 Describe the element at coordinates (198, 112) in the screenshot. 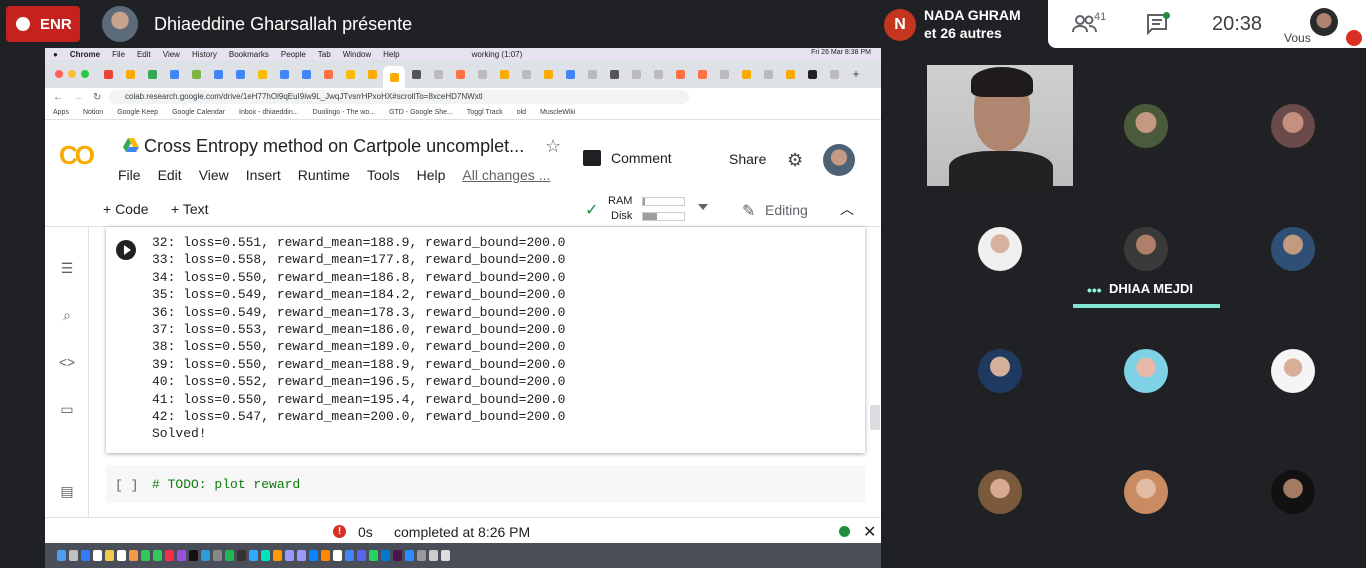

I see `bookmark-item: Google Calendar` at that location.